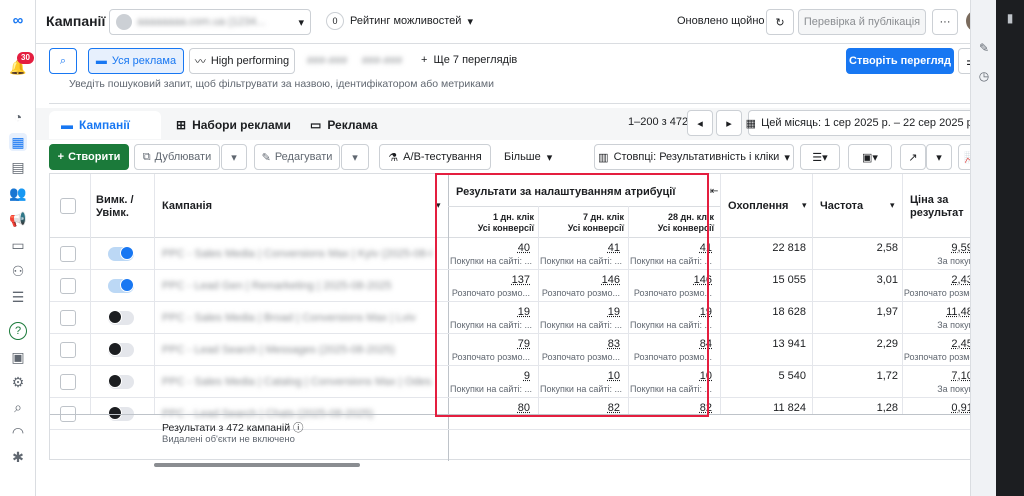  Describe the element at coordinates (355, 157) in the screenshot. I see `edit-dropdown: ▾` at that location.